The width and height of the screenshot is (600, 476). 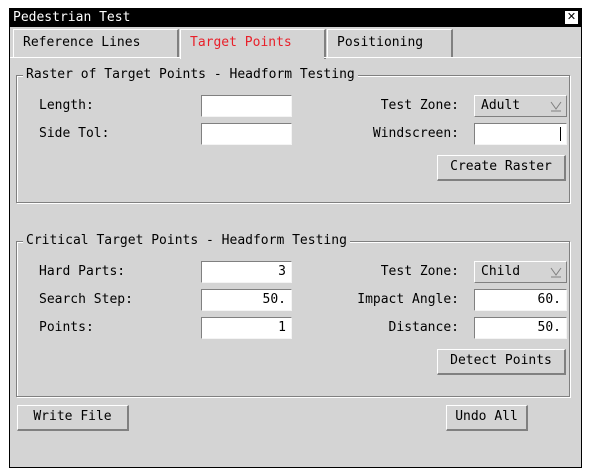 What do you see at coordinates (96, 43) in the screenshot?
I see `tab-reference-lines: Reference Lines` at bounding box center [96, 43].